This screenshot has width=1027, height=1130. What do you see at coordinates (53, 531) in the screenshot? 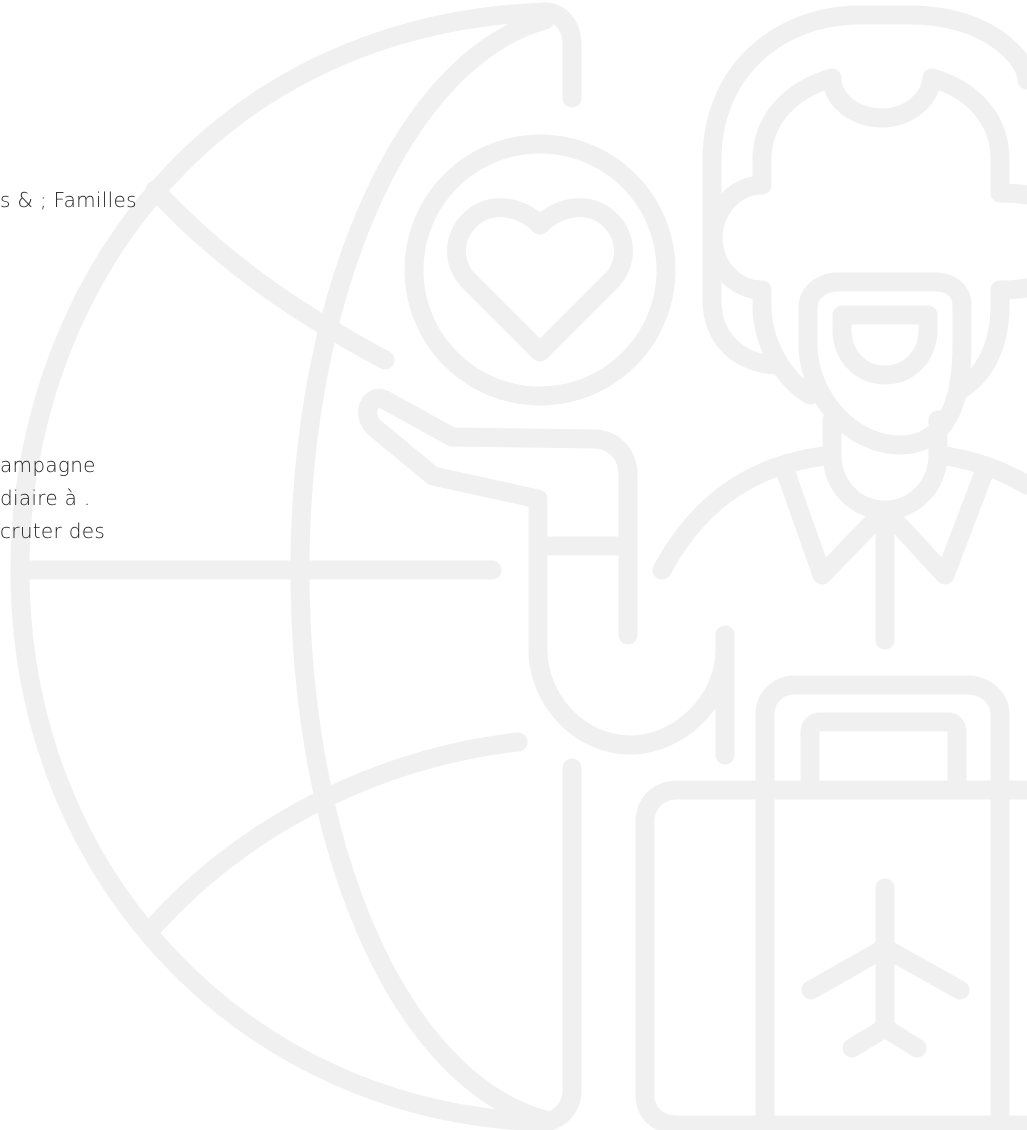
I see `text-line-recruter: cruter des` at bounding box center [53, 531].